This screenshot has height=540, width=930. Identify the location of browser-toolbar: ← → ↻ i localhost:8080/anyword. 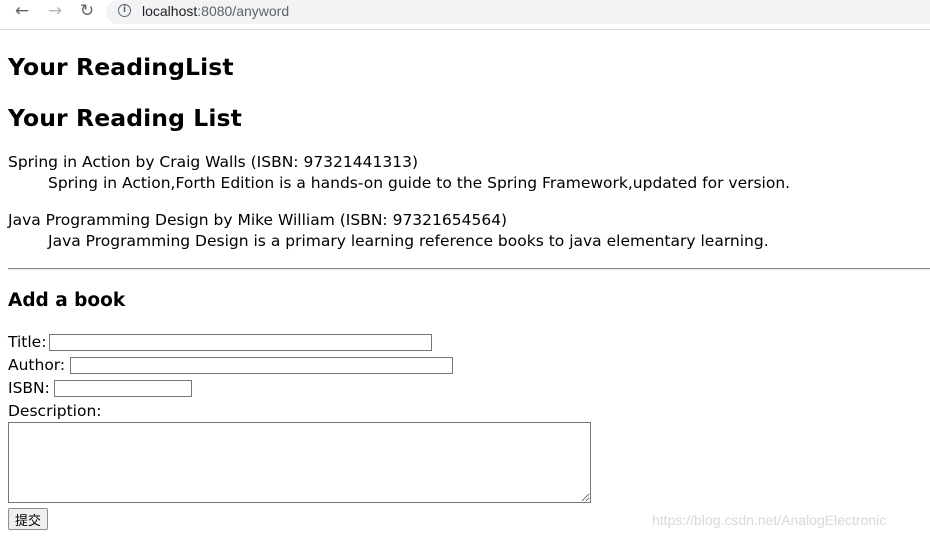
(465, 12).